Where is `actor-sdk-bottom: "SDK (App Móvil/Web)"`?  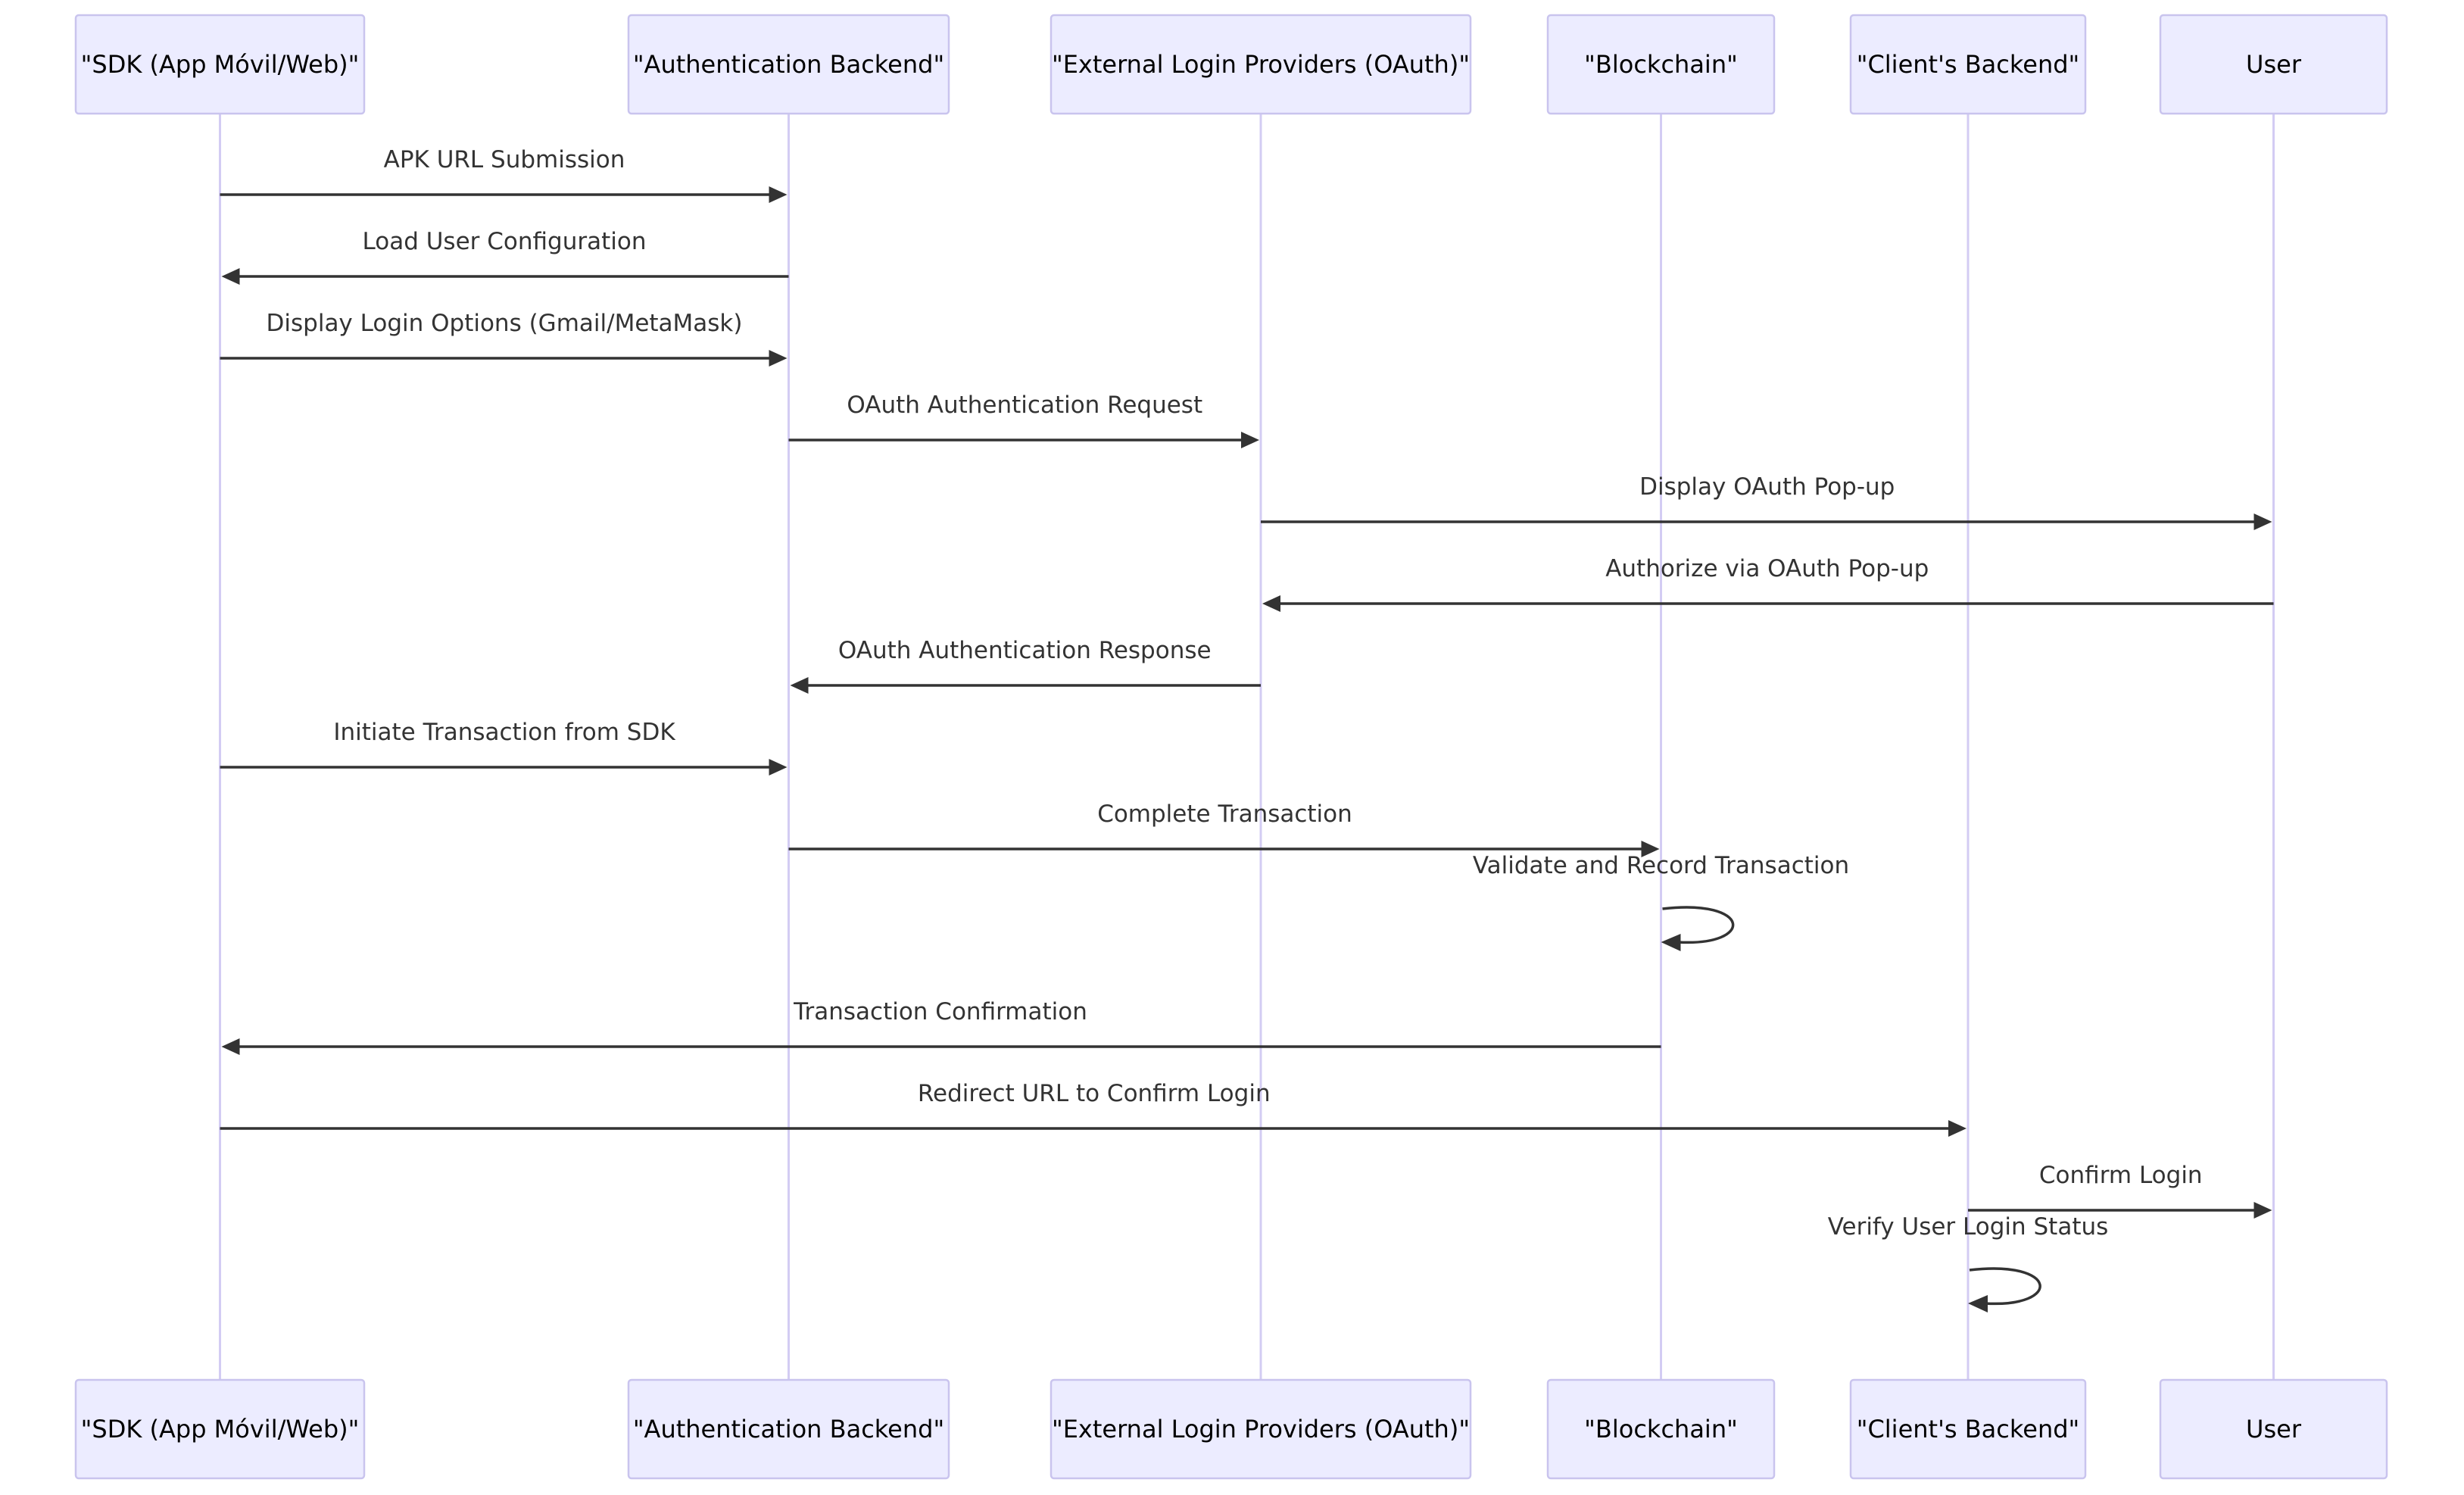 actor-sdk-bottom: "SDK (App Móvil/Web)" is located at coordinates (220, 1429).